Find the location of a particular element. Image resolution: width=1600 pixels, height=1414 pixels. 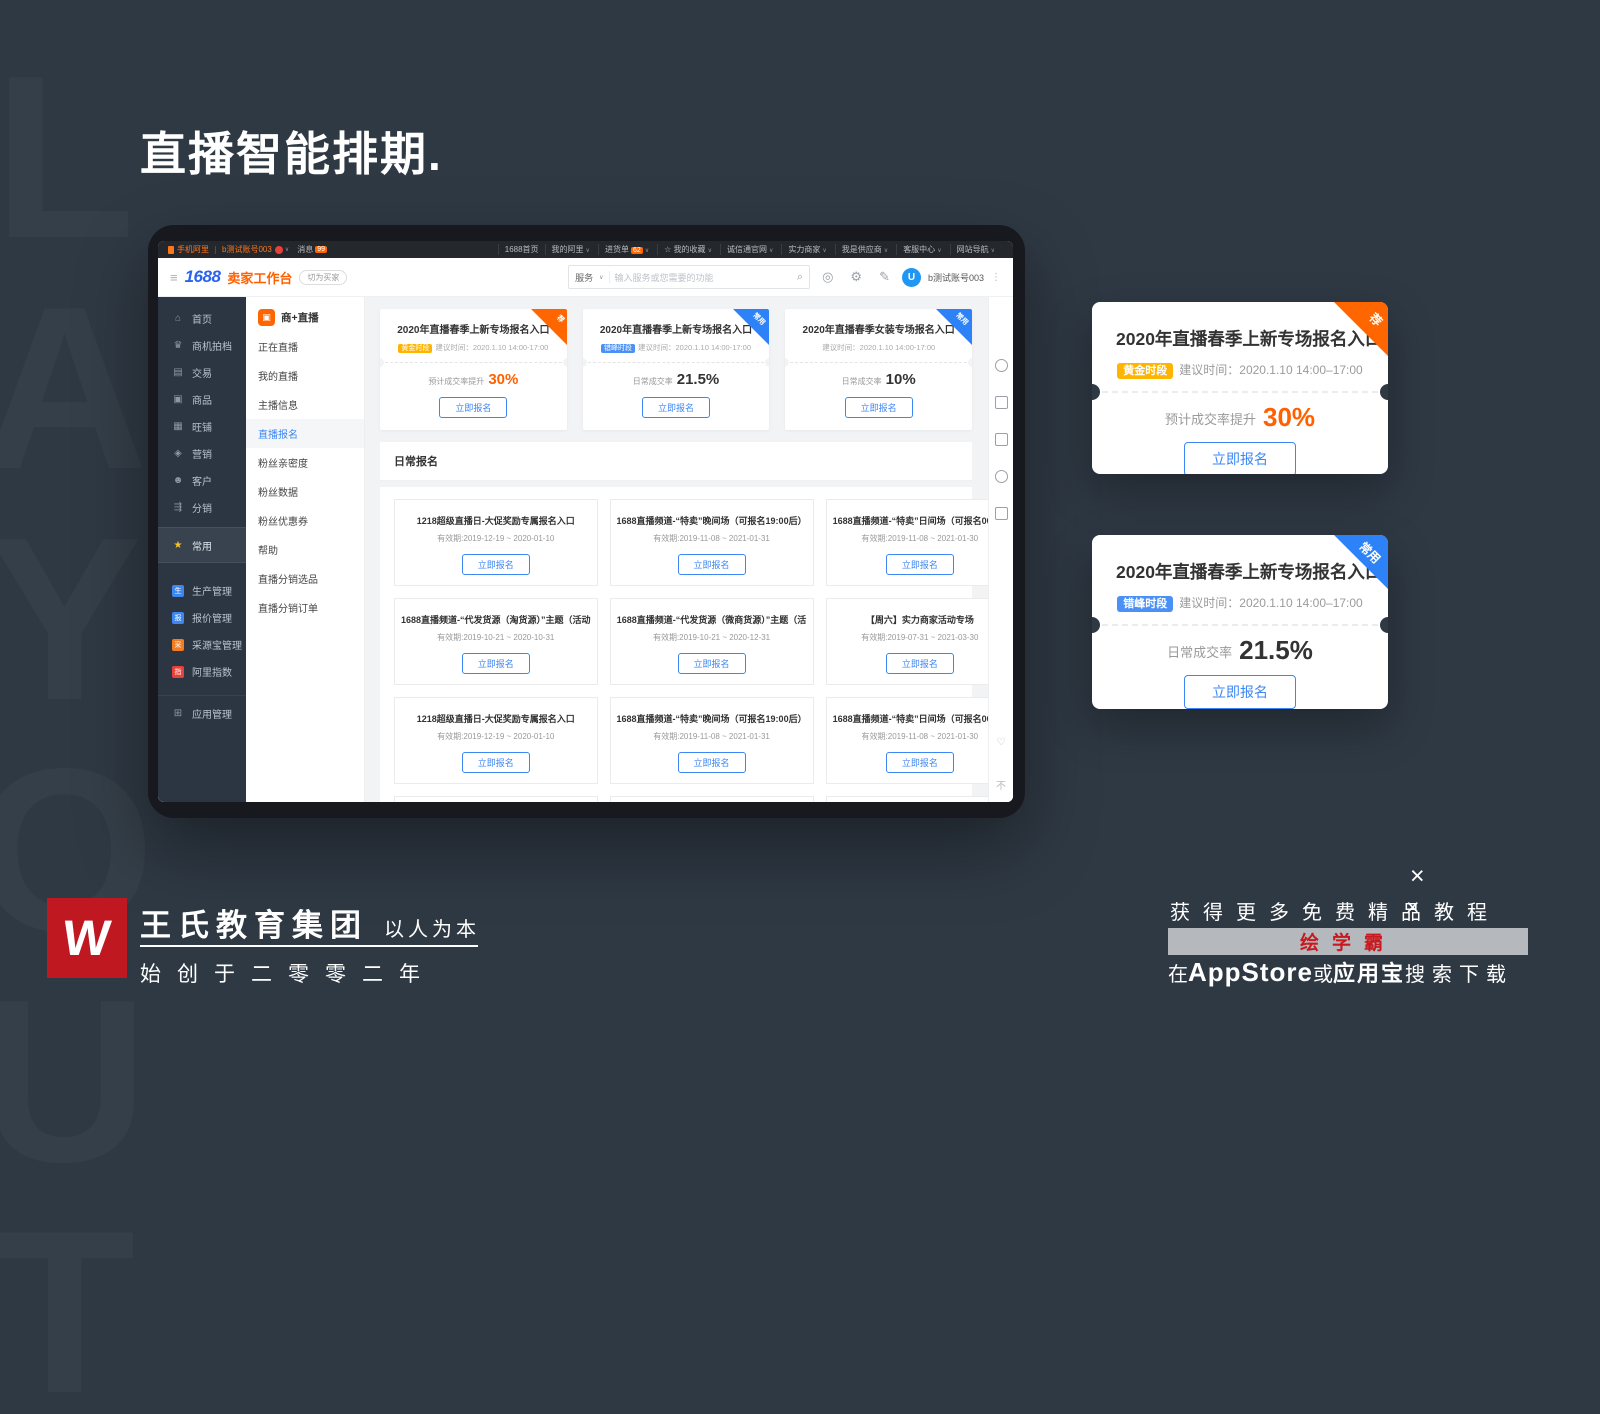

submenu-item-help: 帮助 is located at coordinates (305, 549).